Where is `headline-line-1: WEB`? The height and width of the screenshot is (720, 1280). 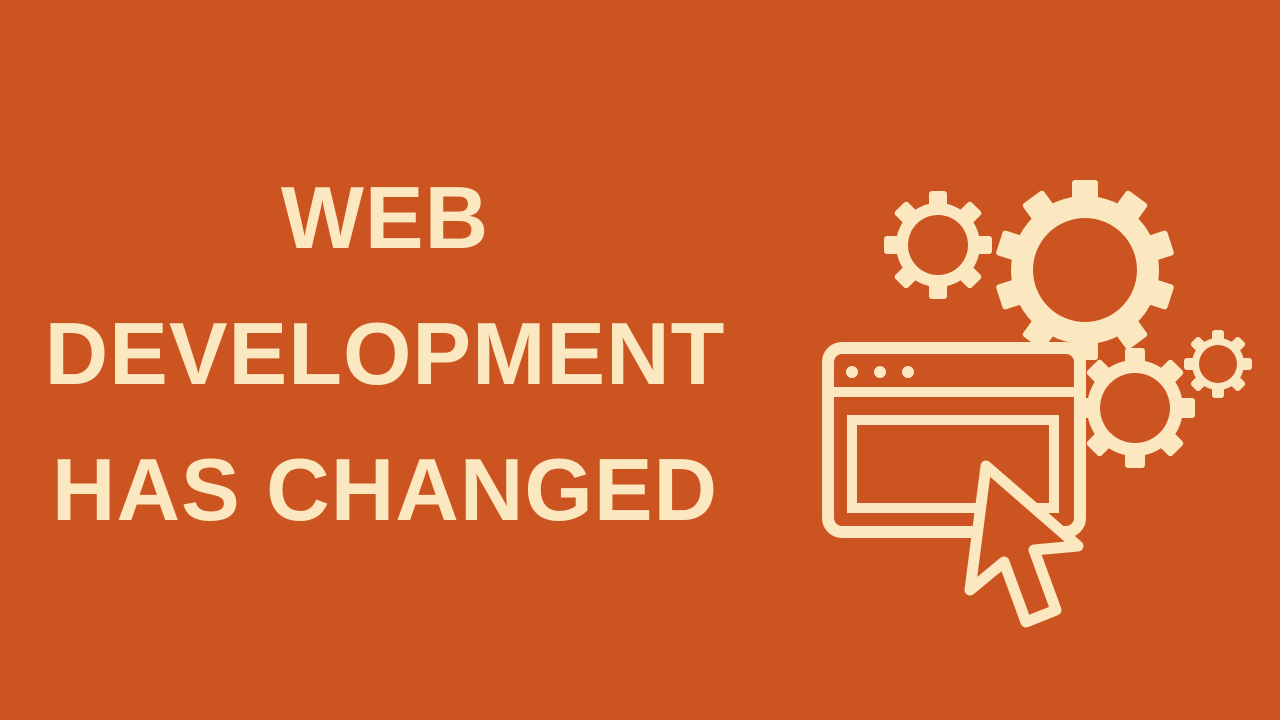
headline-line-1: WEB is located at coordinates (385, 217).